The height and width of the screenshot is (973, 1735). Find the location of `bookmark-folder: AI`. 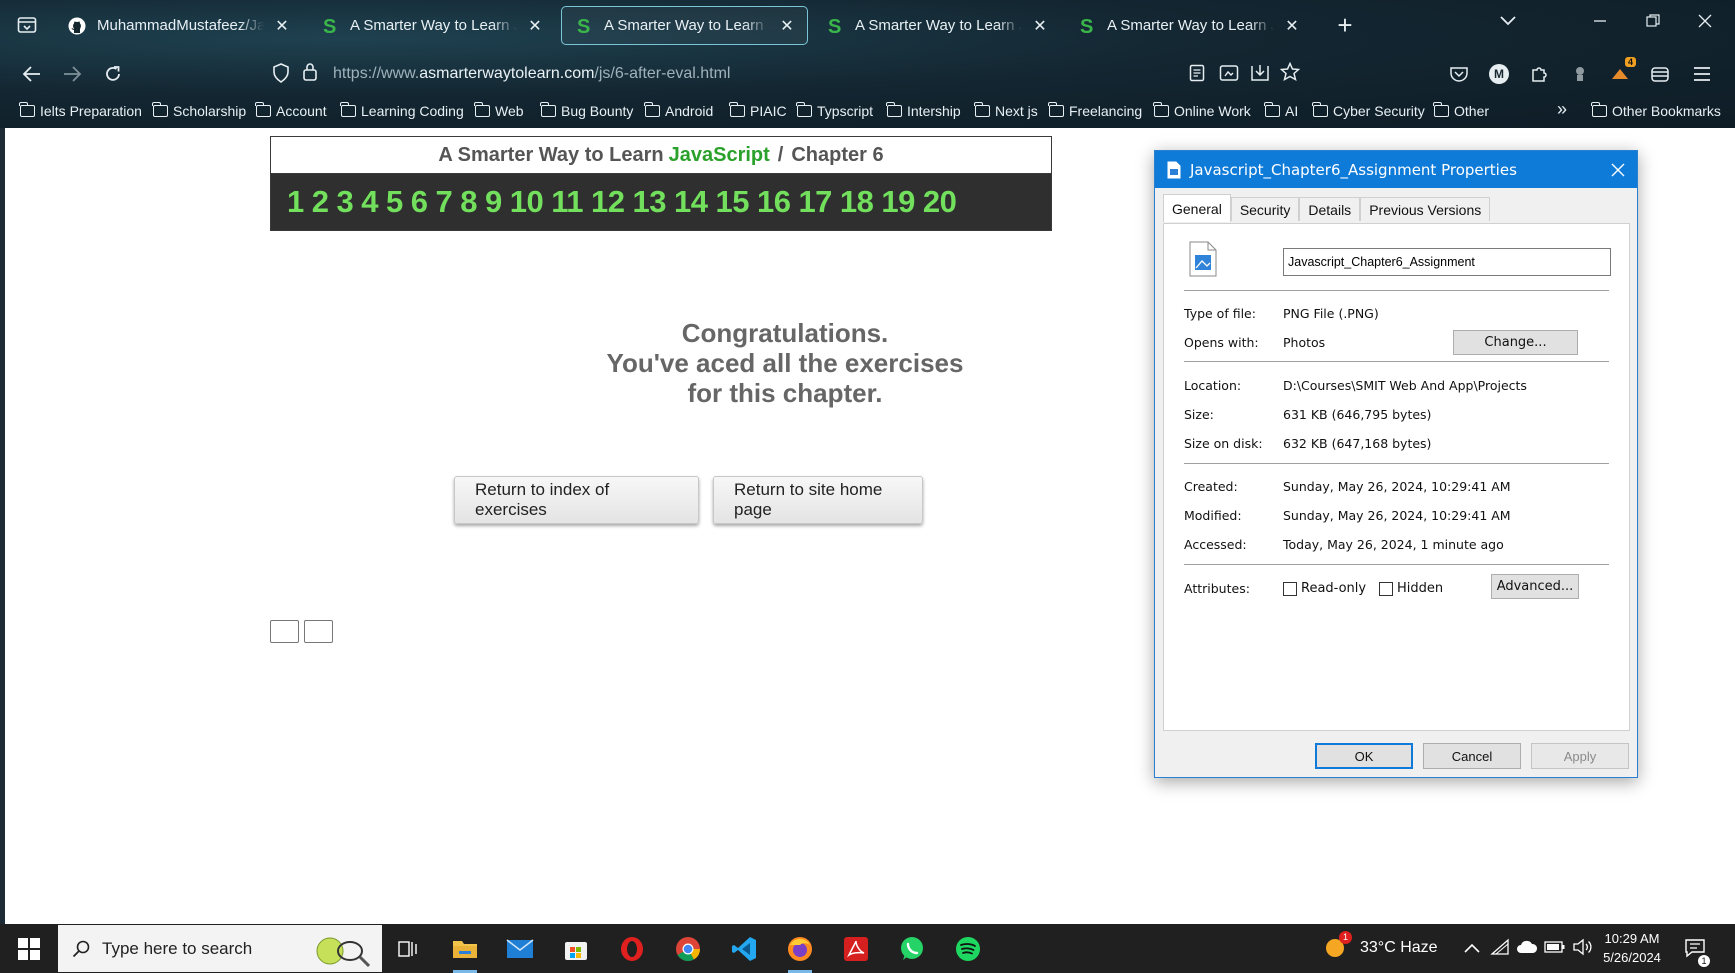

bookmark-folder: AI is located at coordinates (1281, 110).